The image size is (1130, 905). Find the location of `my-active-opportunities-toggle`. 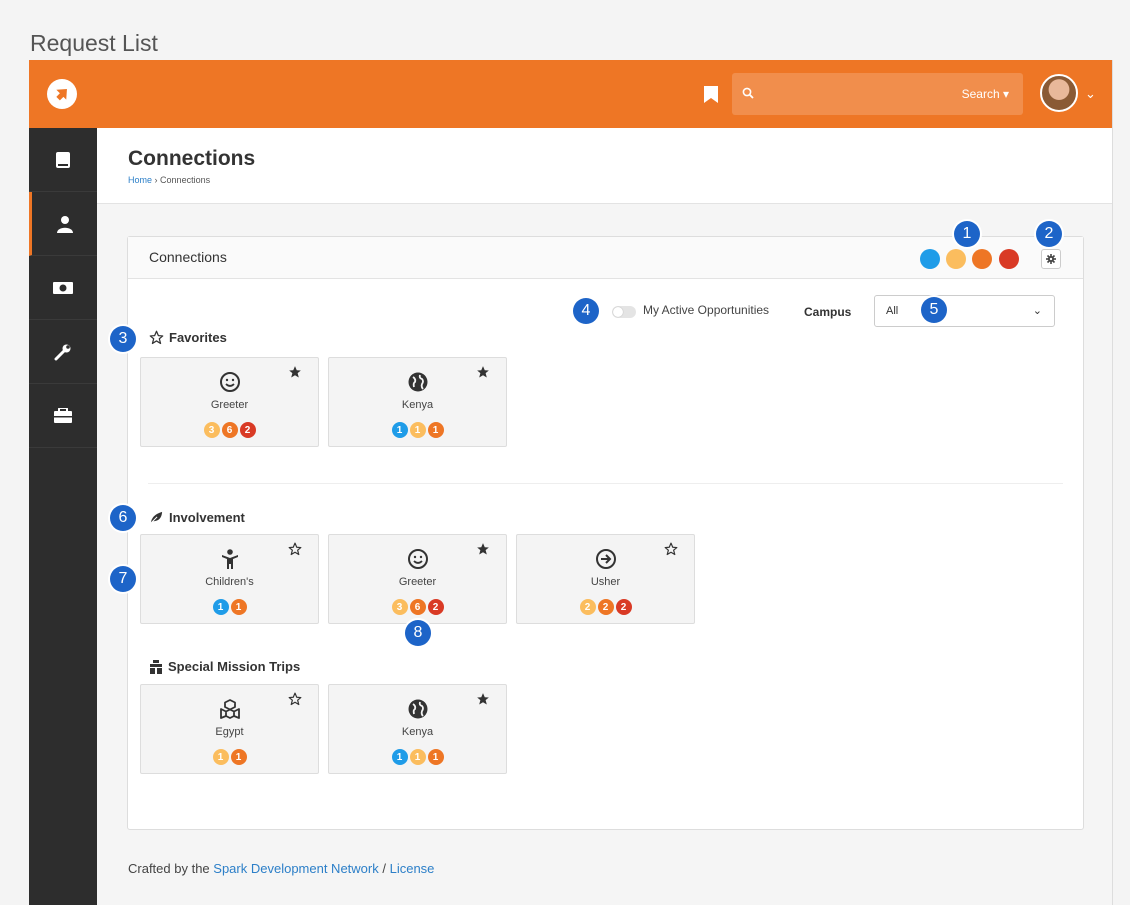

my-active-opportunities-toggle is located at coordinates (624, 312).